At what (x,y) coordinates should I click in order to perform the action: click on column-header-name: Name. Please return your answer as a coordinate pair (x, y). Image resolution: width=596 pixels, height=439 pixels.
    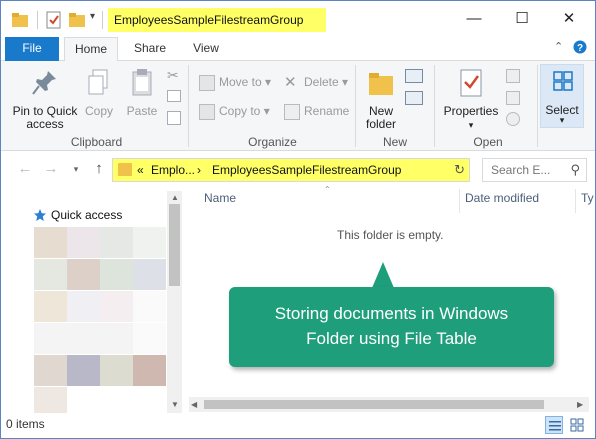
    Looking at the image, I should click on (220, 198).